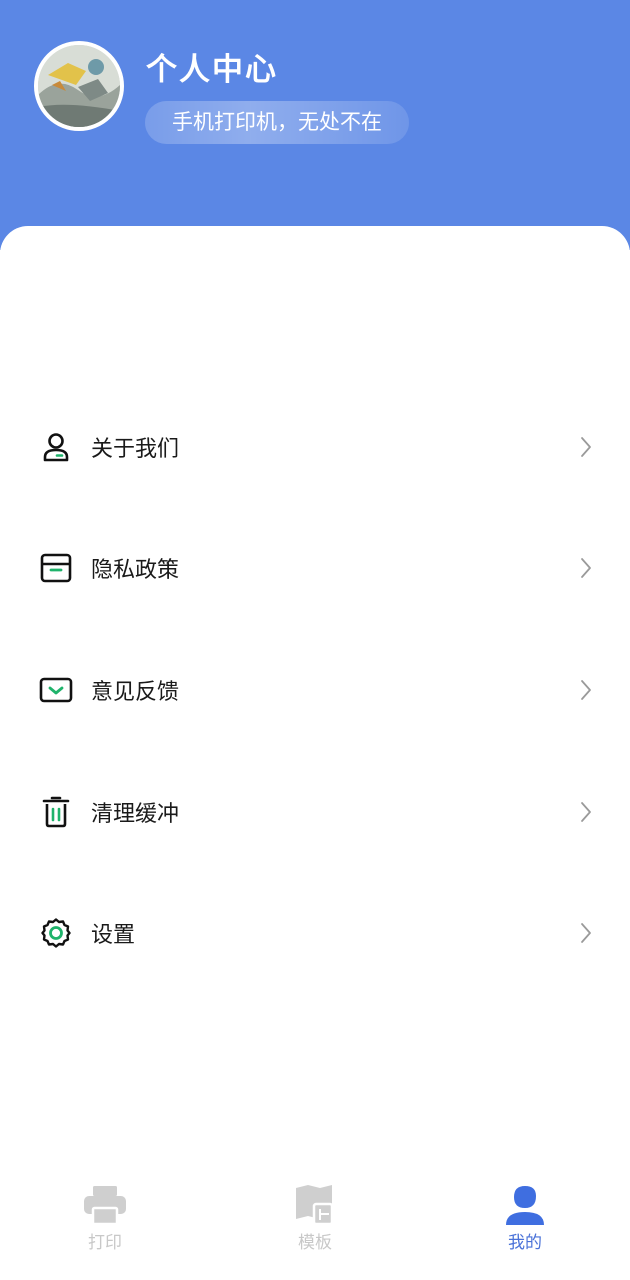 The image size is (630, 1280). What do you see at coordinates (525, 1205) in the screenshot?
I see `profile-icon` at bounding box center [525, 1205].